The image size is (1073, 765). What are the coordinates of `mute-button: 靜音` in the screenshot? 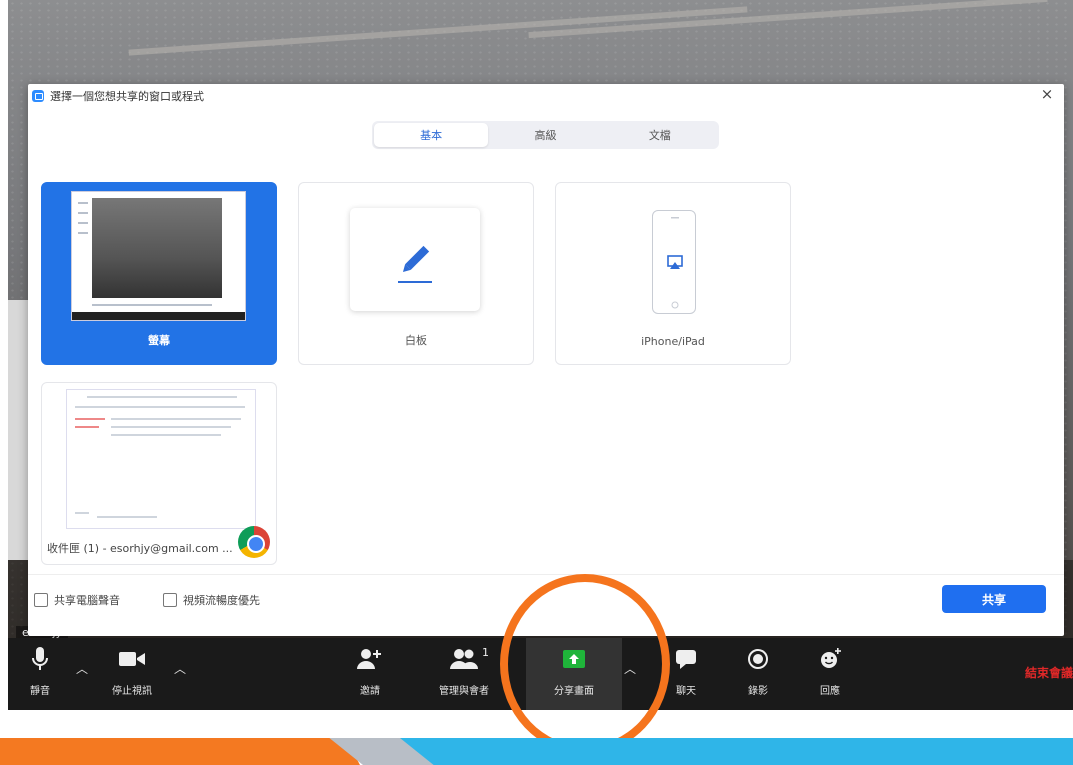 It's located at (40, 674).